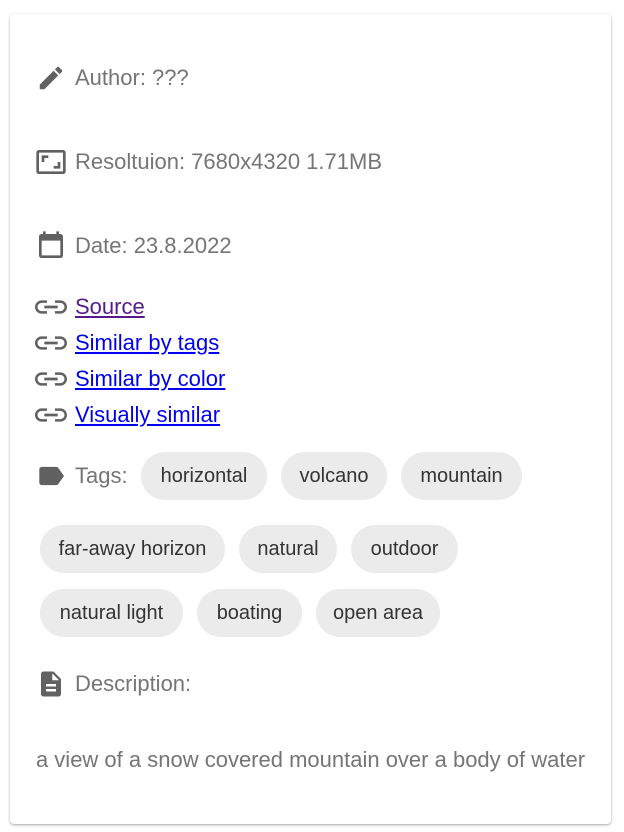  I want to click on similar-by-tags-link: Similar by tags, so click(147, 343).